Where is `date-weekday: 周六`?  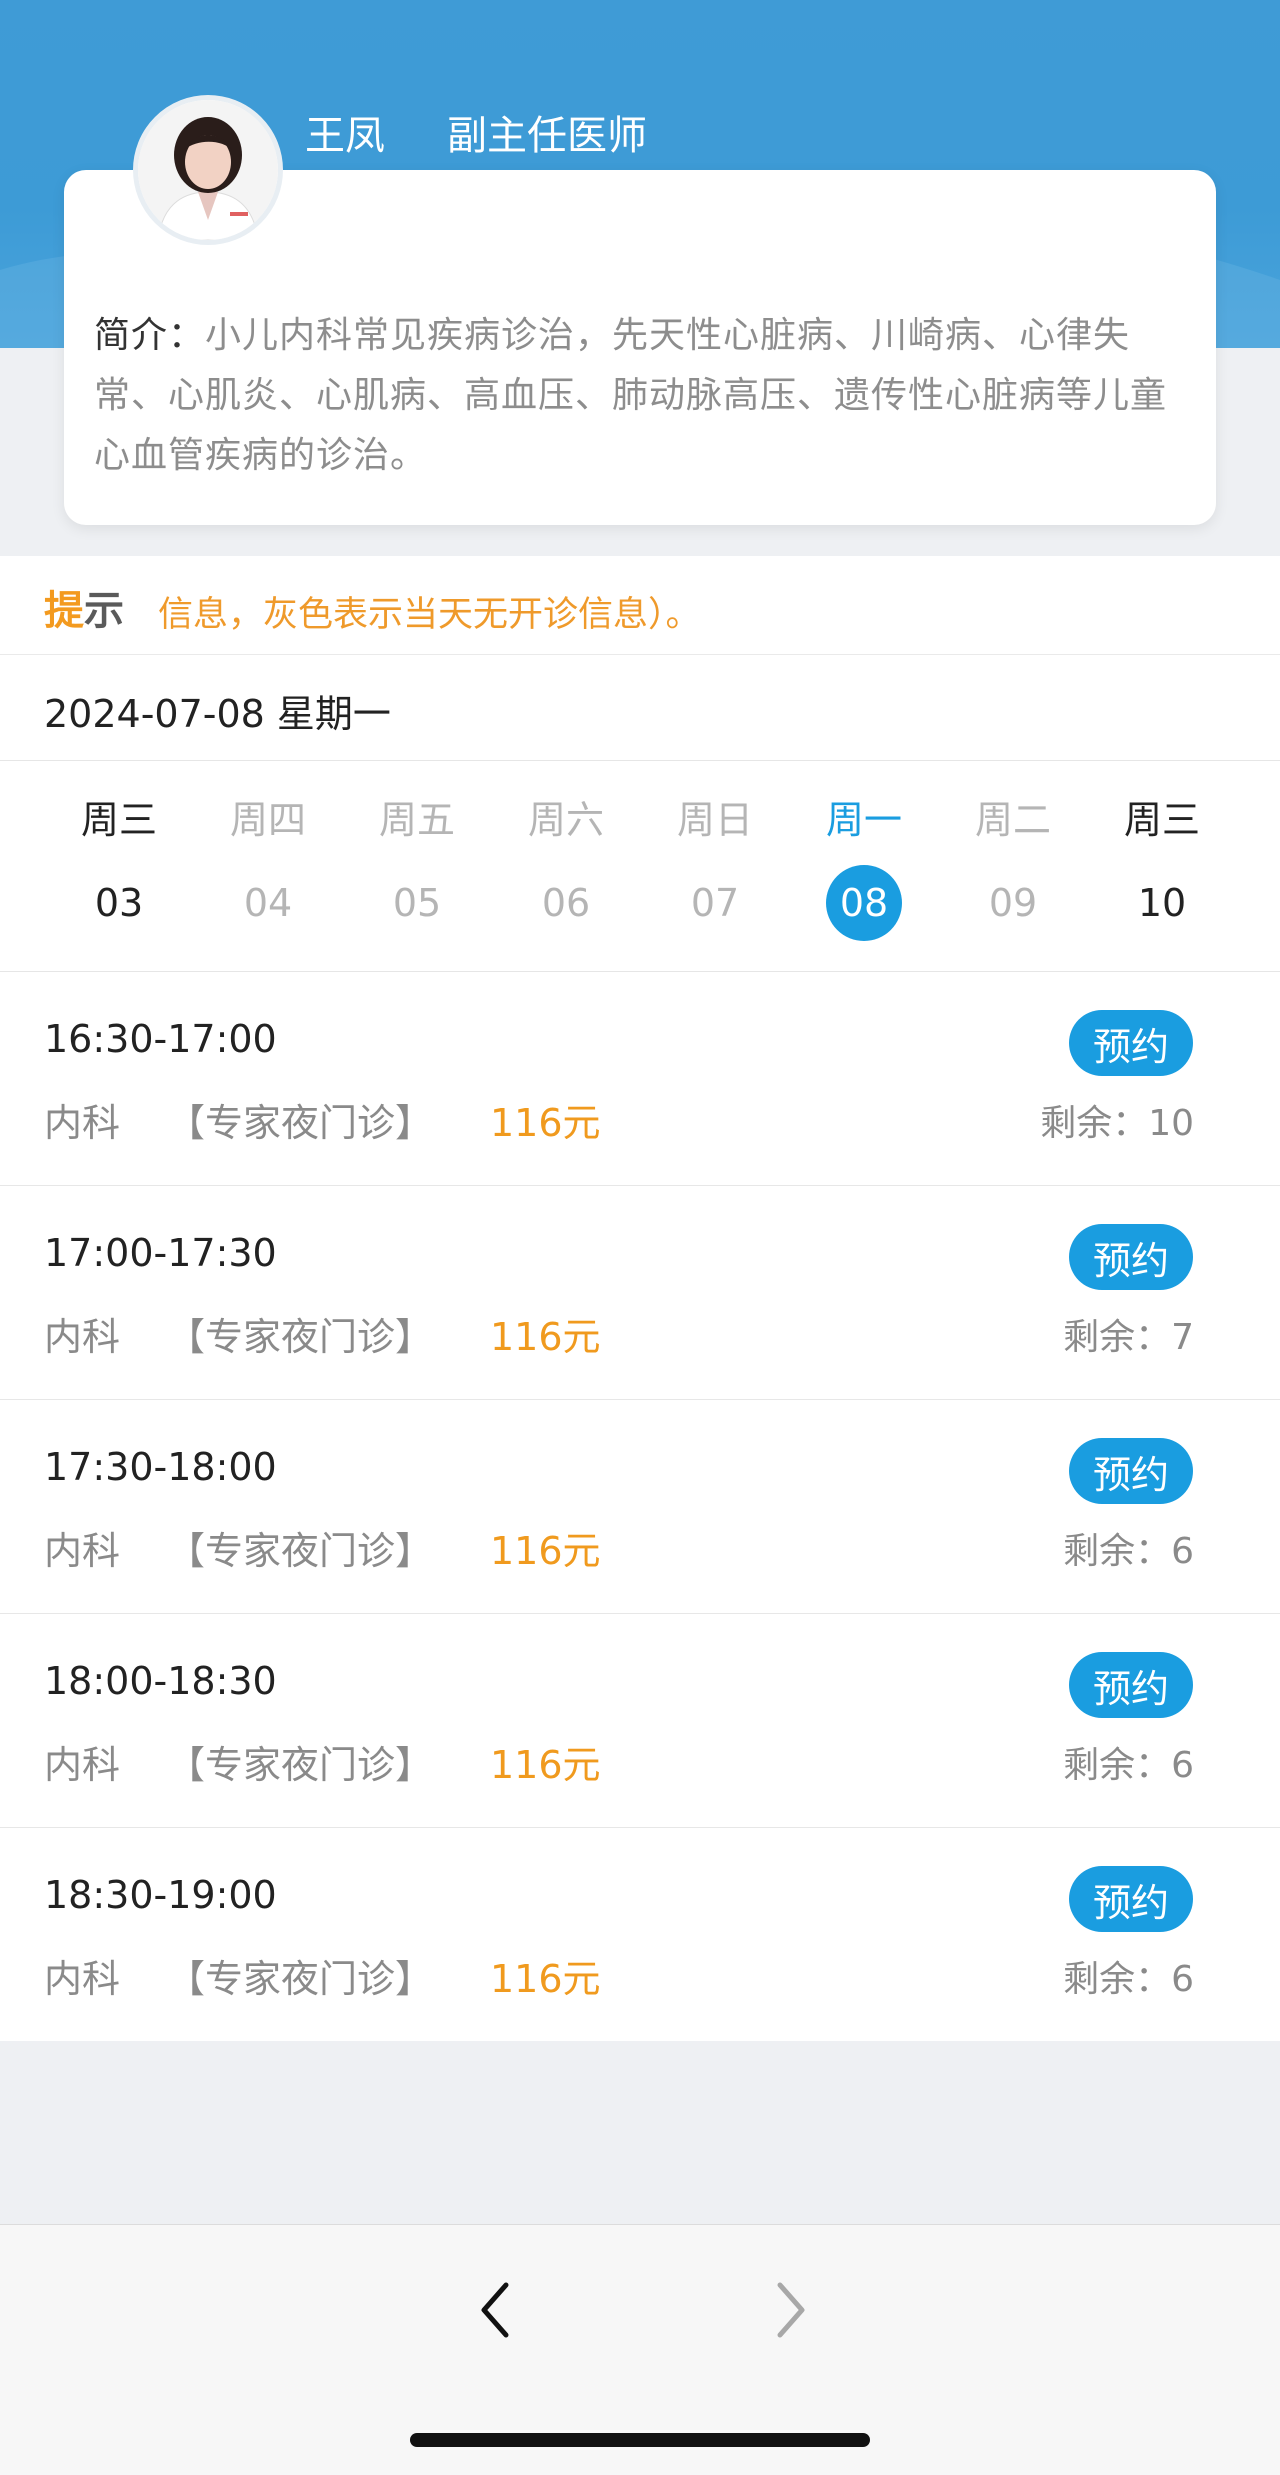
date-weekday: 周六 is located at coordinates (565, 820).